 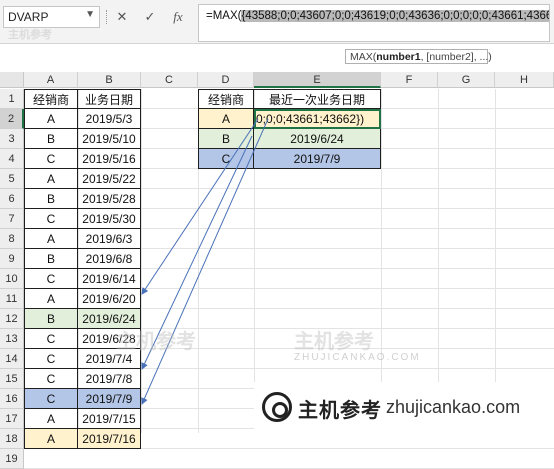 I want to click on faint-watermark-mid-2: 主机参考, so click(x=334, y=342).